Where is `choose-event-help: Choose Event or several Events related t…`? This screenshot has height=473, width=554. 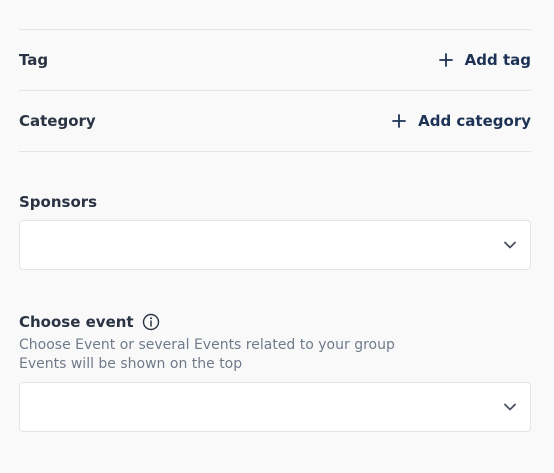 choose-event-help: Choose Event or several Events related t… is located at coordinates (275, 355).